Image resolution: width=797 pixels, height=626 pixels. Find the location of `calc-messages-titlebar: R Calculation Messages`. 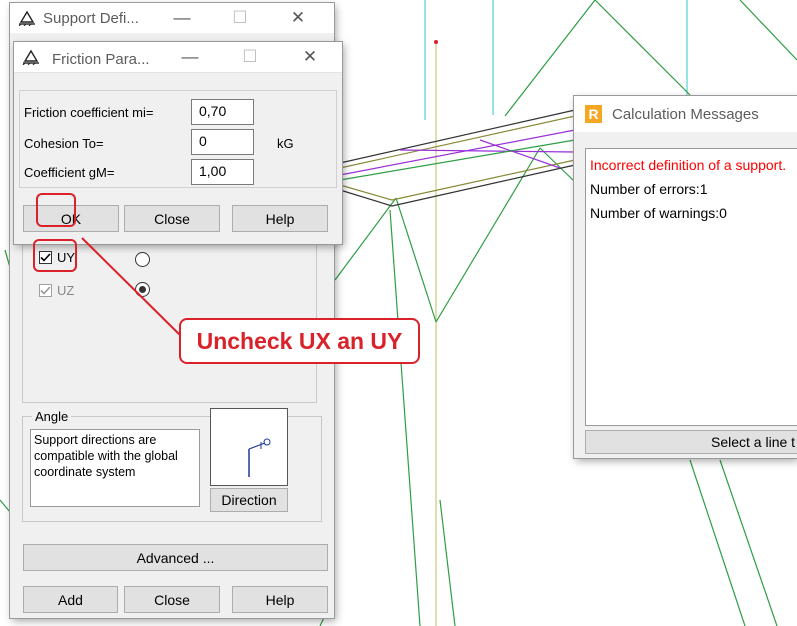

calc-messages-titlebar: R Calculation Messages is located at coordinates (685, 114).